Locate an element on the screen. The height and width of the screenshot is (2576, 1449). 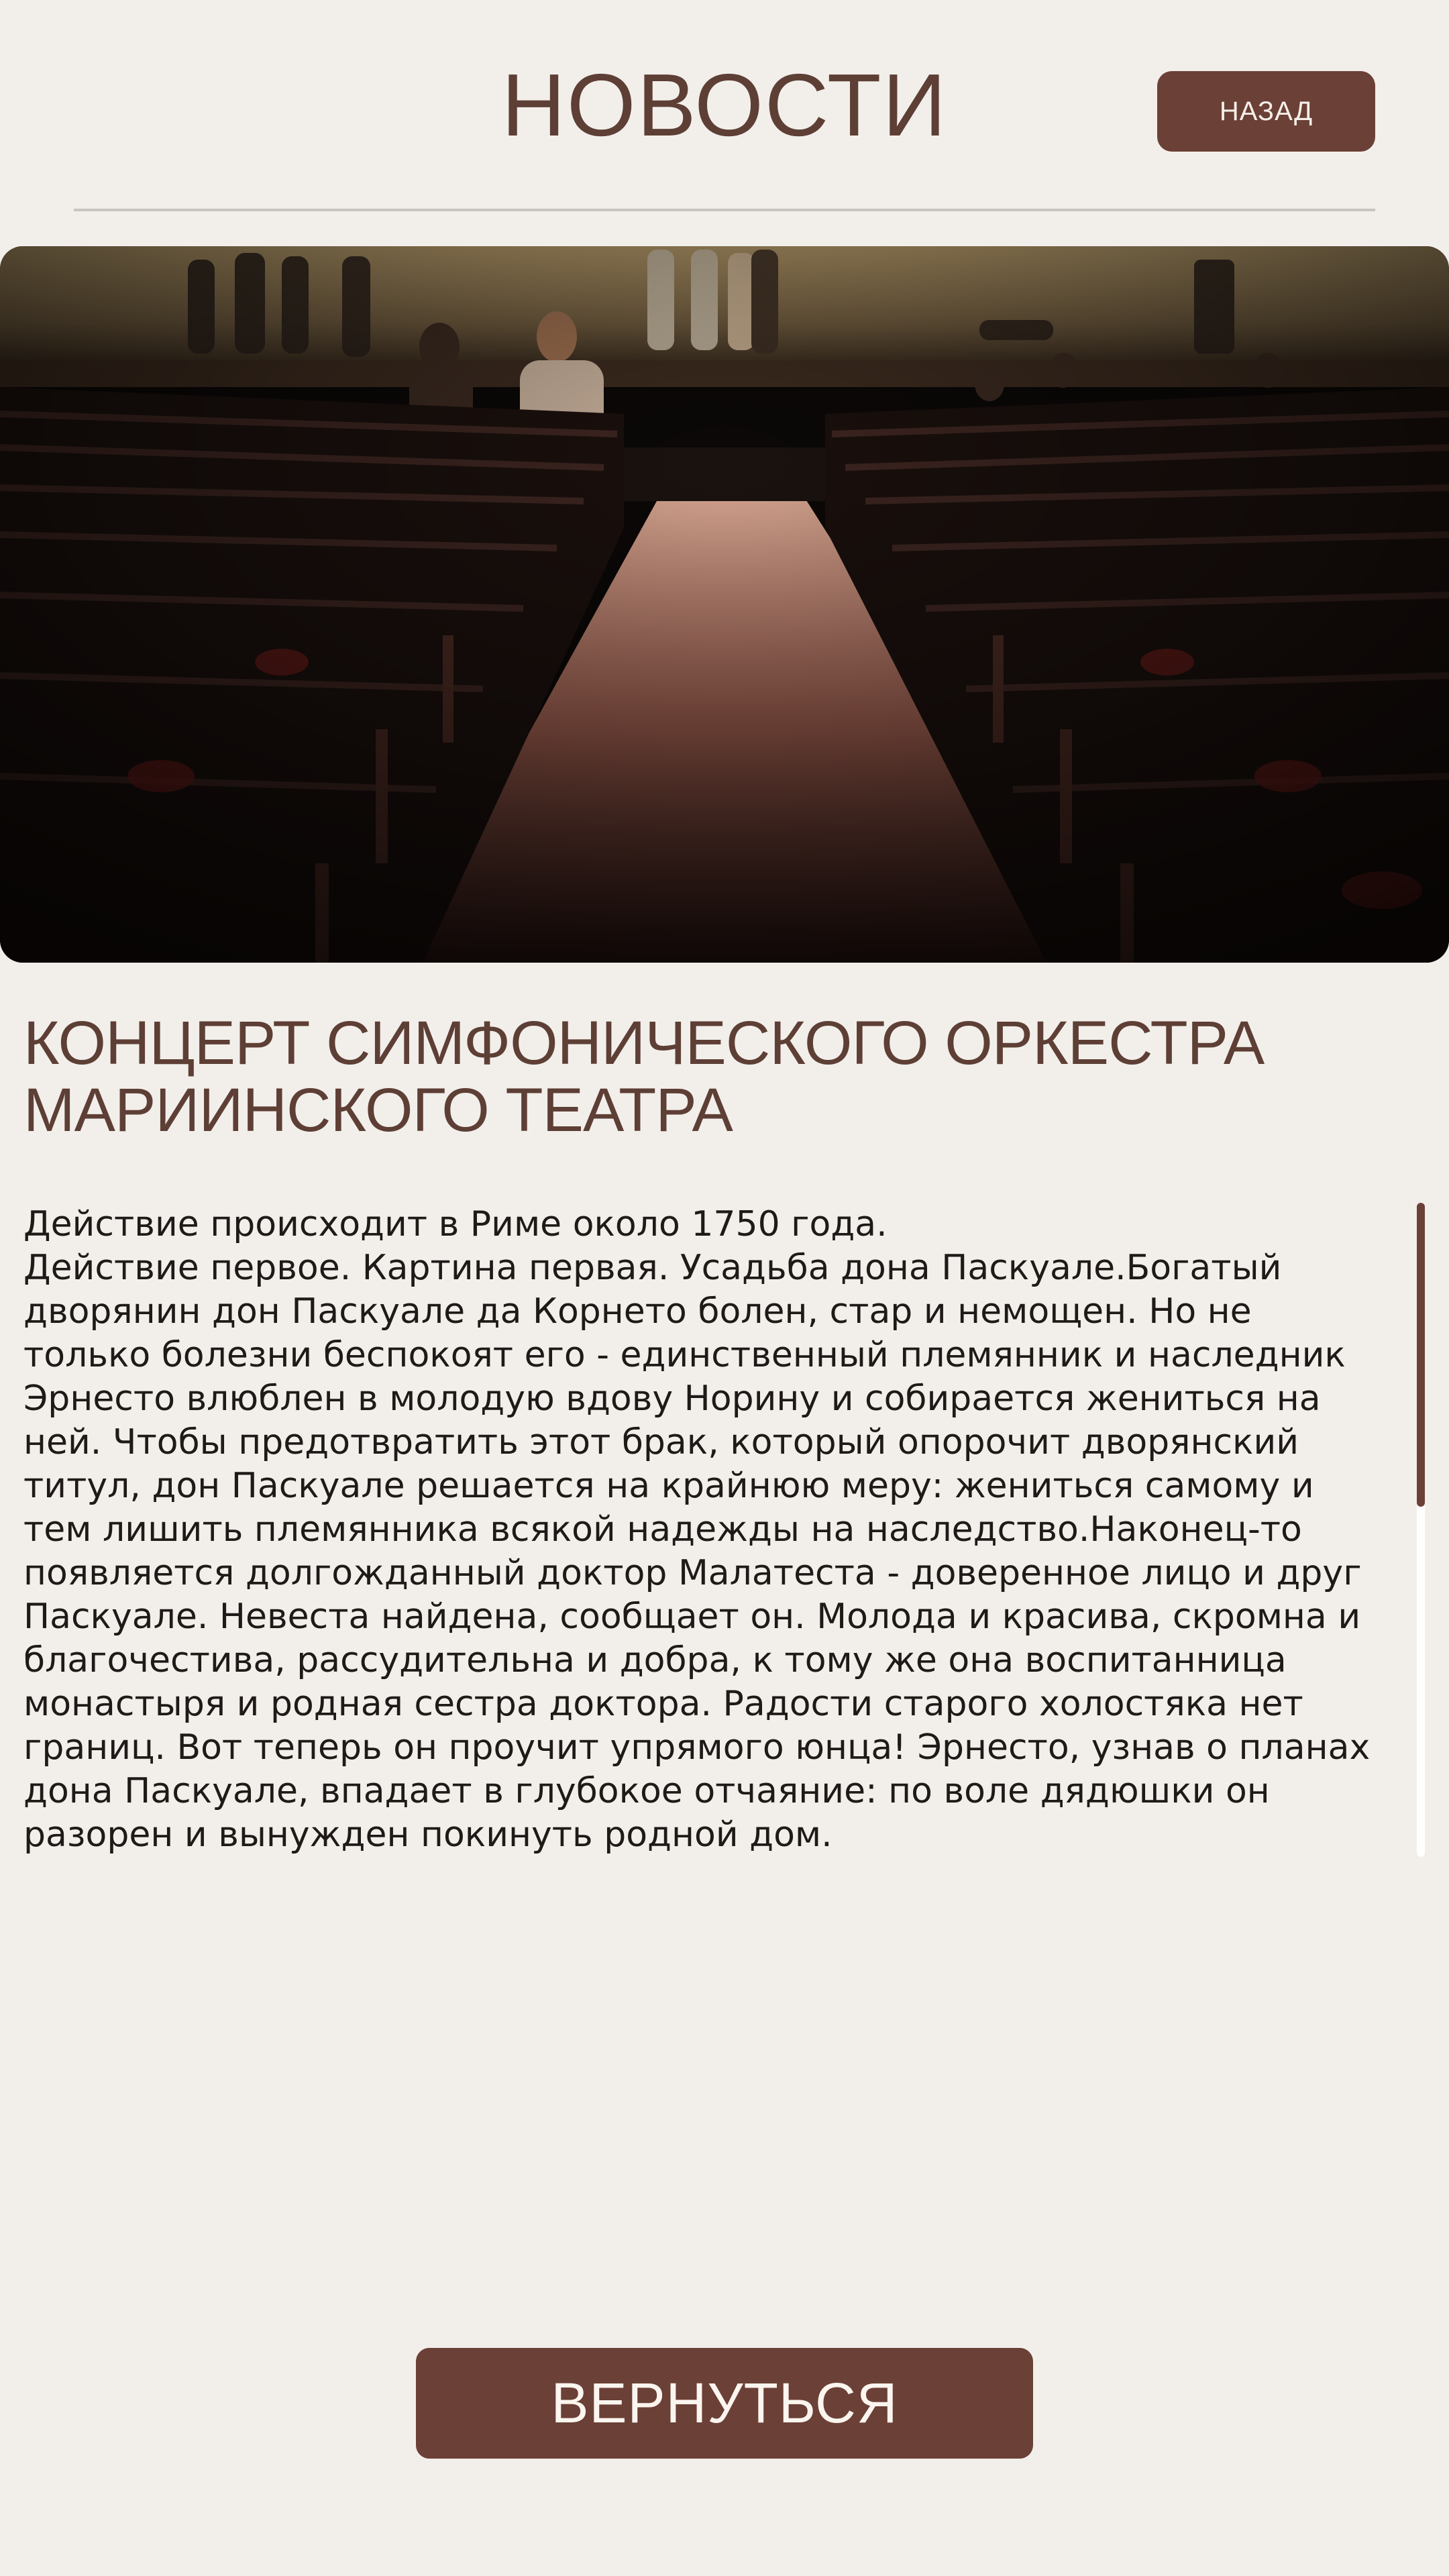
header-divider is located at coordinates (724, 210).